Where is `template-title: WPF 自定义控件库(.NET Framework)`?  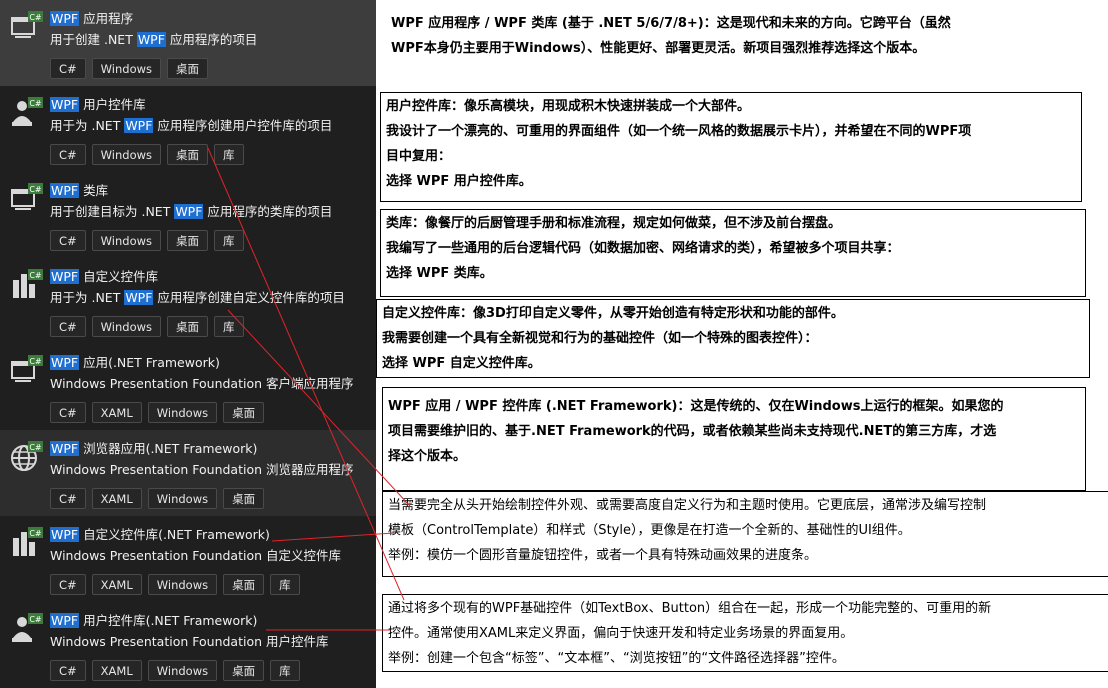
template-title: WPF 自定义控件库(.NET Framework) is located at coordinates (160, 534).